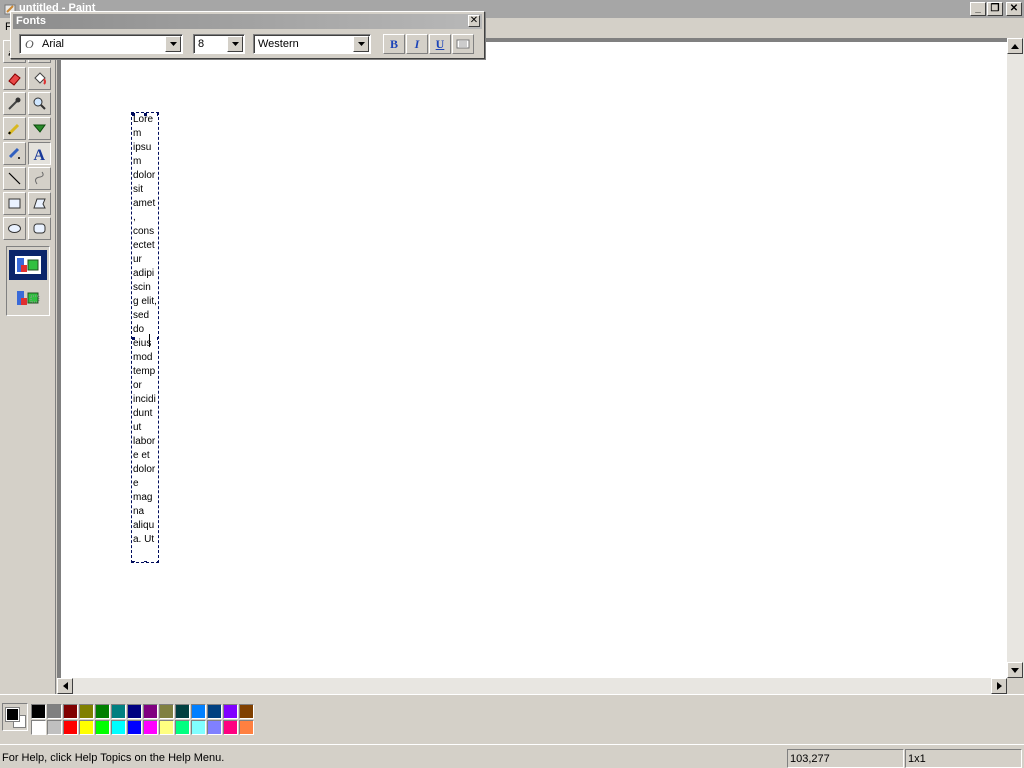 This screenshot has width=1024, height=768. What do you see at coordinates (144, 469) in the screenshot?
I see `text-line: dolor` at bounding box center [144, 469].